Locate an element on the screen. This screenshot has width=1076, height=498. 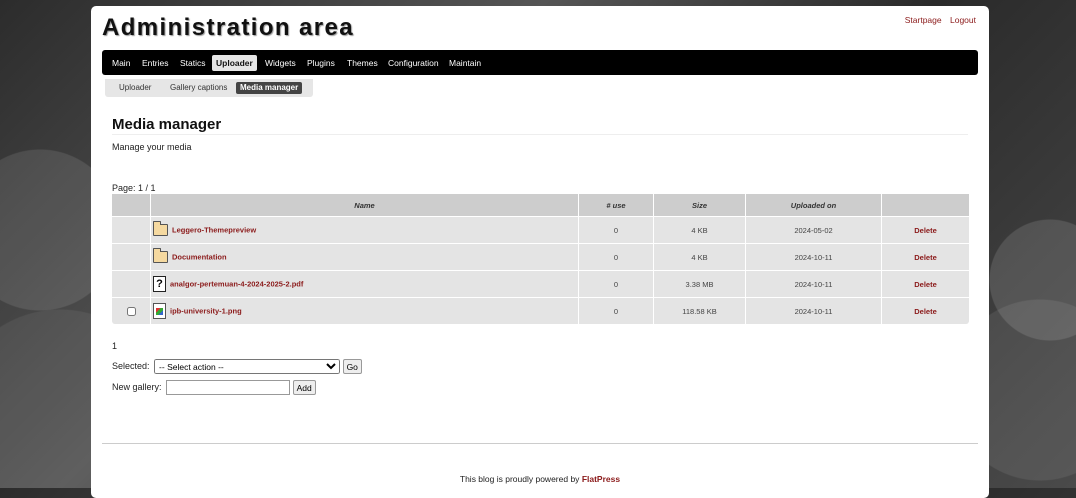
footer-text: This blog is proudly powered by is located at coordinates (519, 479).